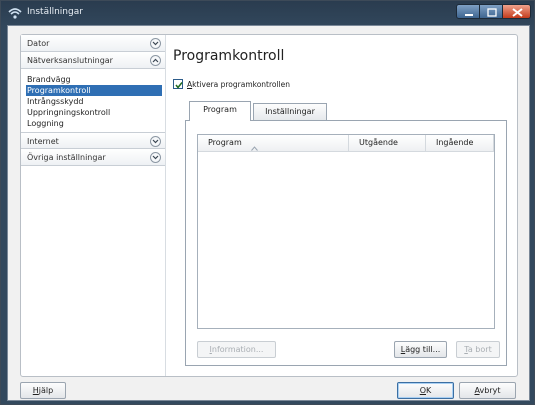 Image resolution: width=535 pixels, height=405 pixels. I want to click on nav-section-ovriga: Övriga inställningar, so click(93, 157).